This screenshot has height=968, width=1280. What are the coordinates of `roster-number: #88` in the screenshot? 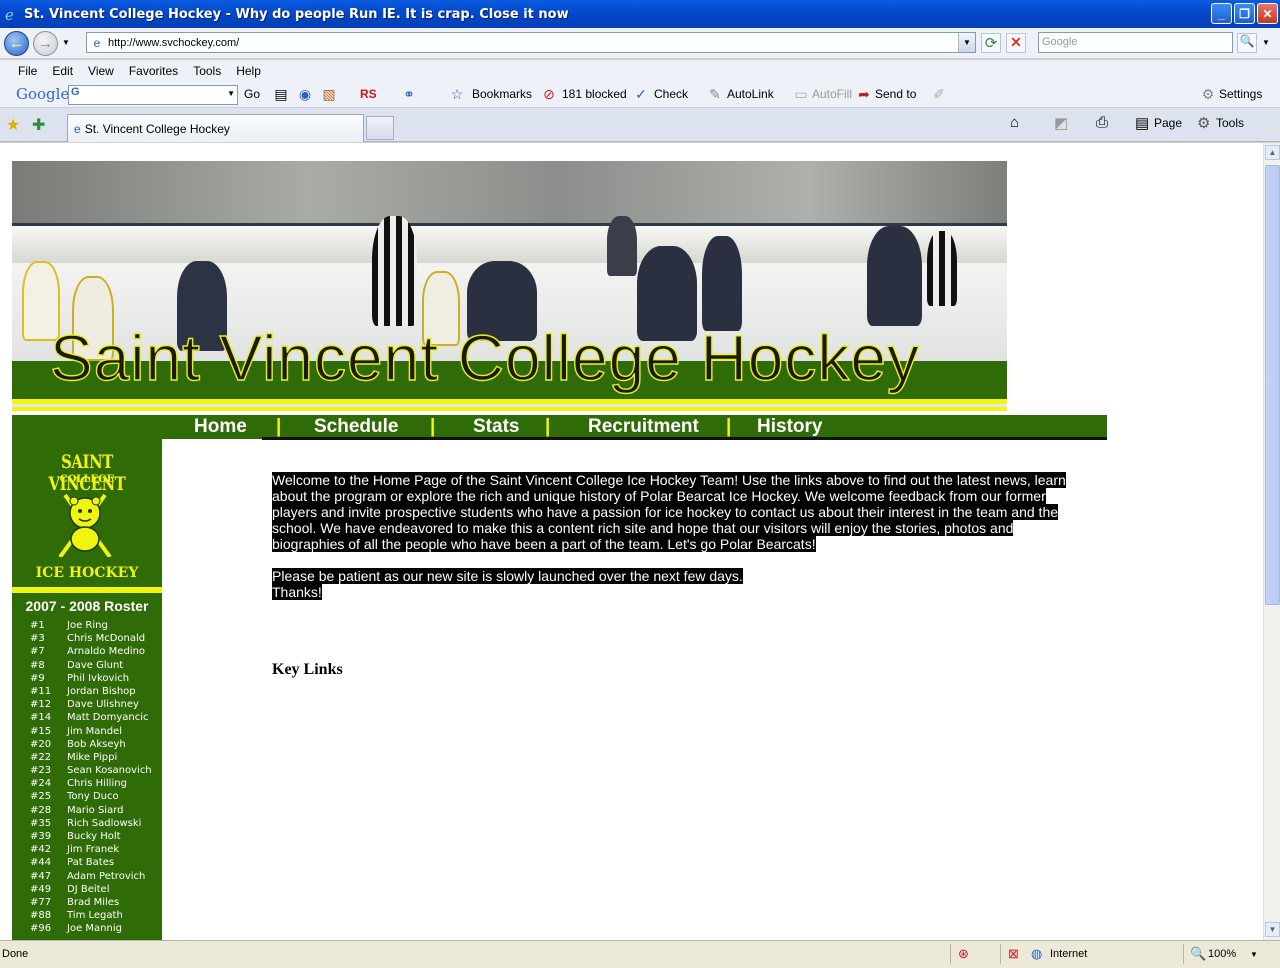 It's located at (41, 916).